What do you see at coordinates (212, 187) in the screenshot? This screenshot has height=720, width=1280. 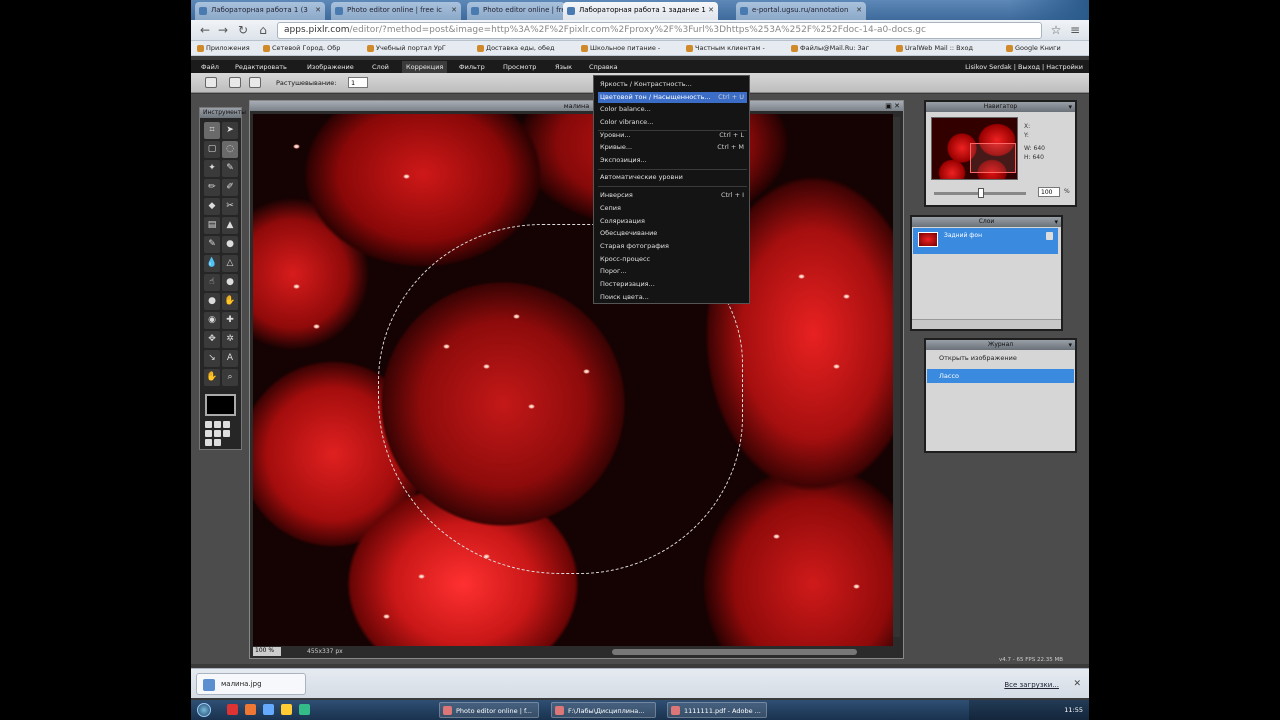 I see `brush-icon: ✏` at bounding box center [212, 187].